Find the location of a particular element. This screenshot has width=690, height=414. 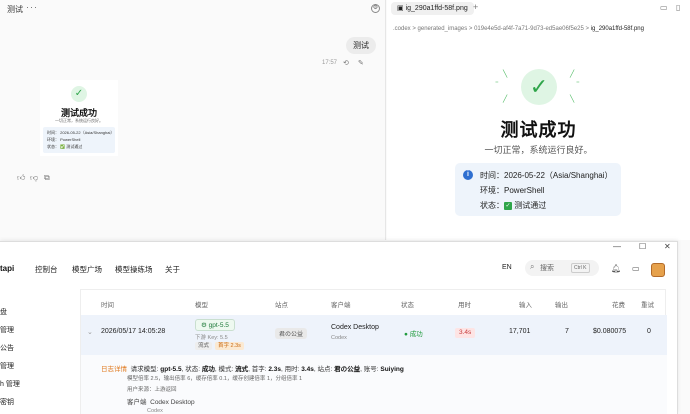

sidebar-item: 密钥 is located at coordinates (7, 402).